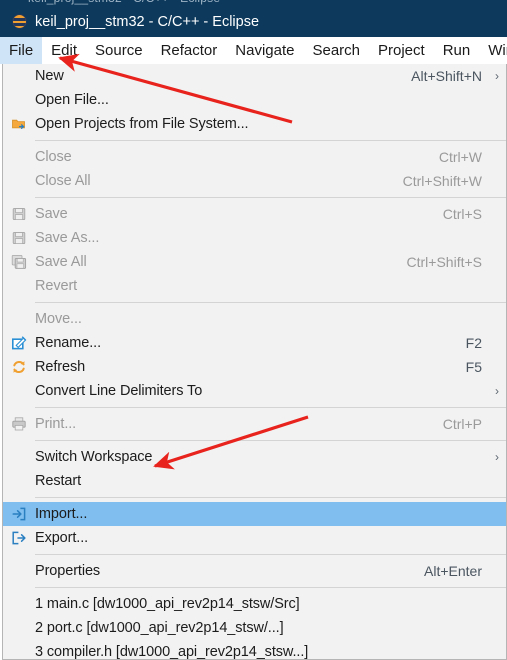  What do you see at coordinates (444, 262) in the screenshot?
I see `menu-item-shortcut: Ctrl+Shift+S` at bounding box center [444, 262].